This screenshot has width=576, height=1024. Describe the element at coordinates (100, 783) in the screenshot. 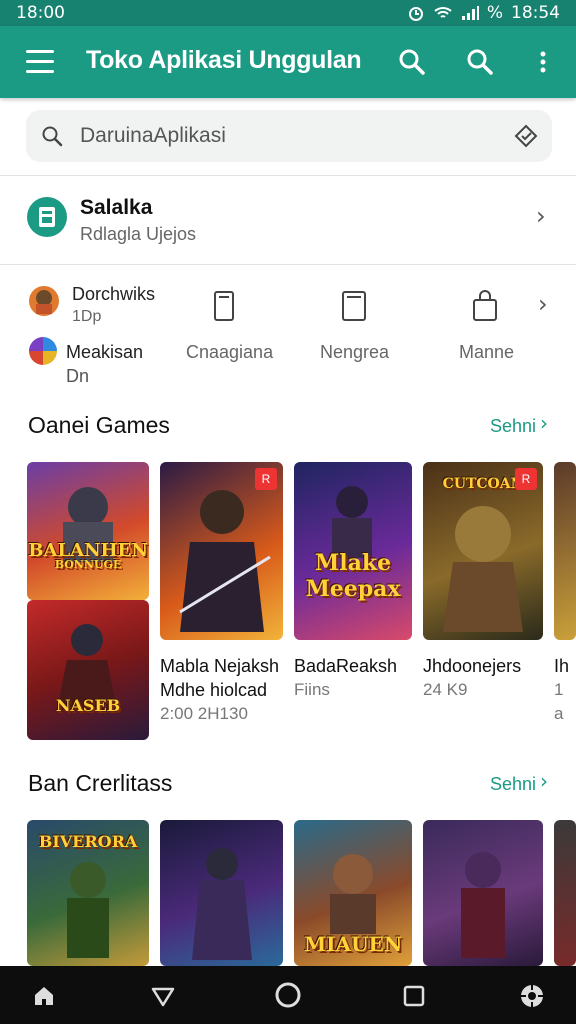

I see `section-title: Ban Crerlitass` at that location.